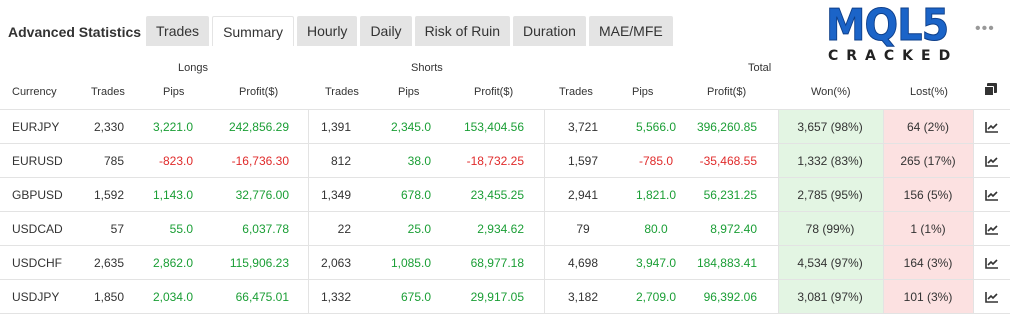  Describe the element at coordinates (419, 229) in the screenshot. I see `cell-short-pips: 25.0` at that location.